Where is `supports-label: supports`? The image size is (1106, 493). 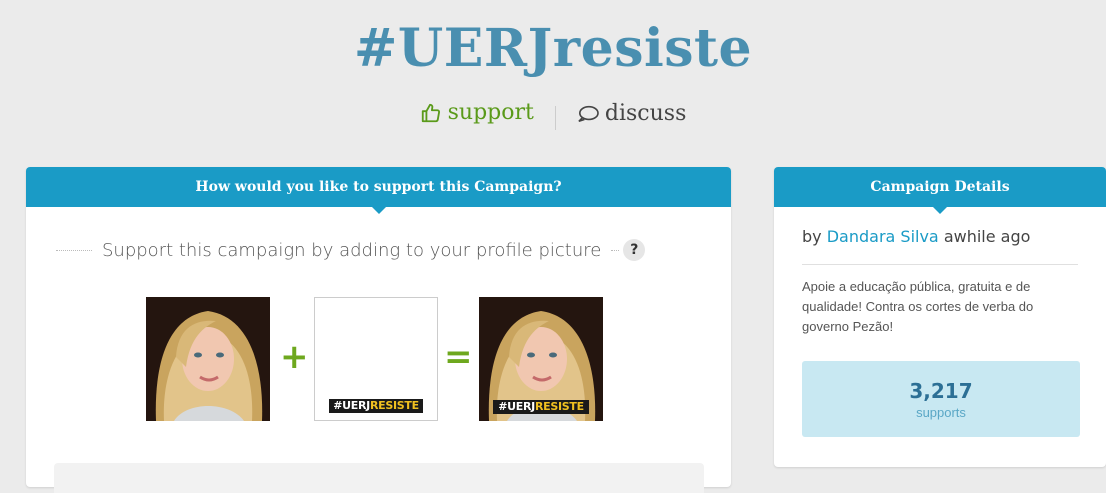 supports-label: supports is located at coordinates (941, 412).